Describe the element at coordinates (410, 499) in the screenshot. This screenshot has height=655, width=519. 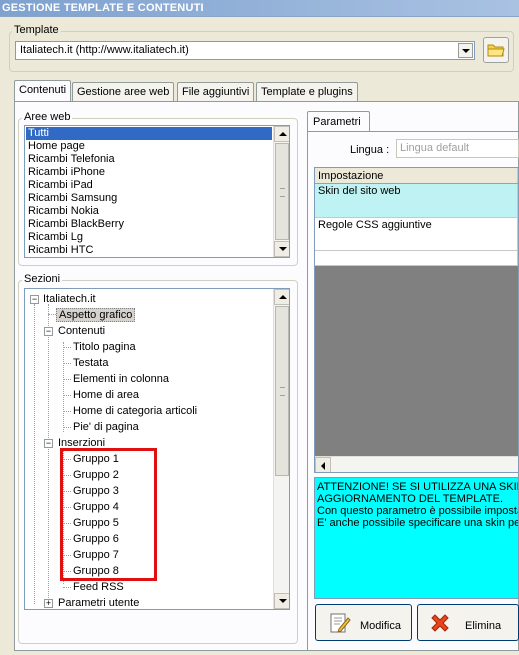
I see `info-line: AGGIORNAMENTO DEL TEMPLATE.` at that location.